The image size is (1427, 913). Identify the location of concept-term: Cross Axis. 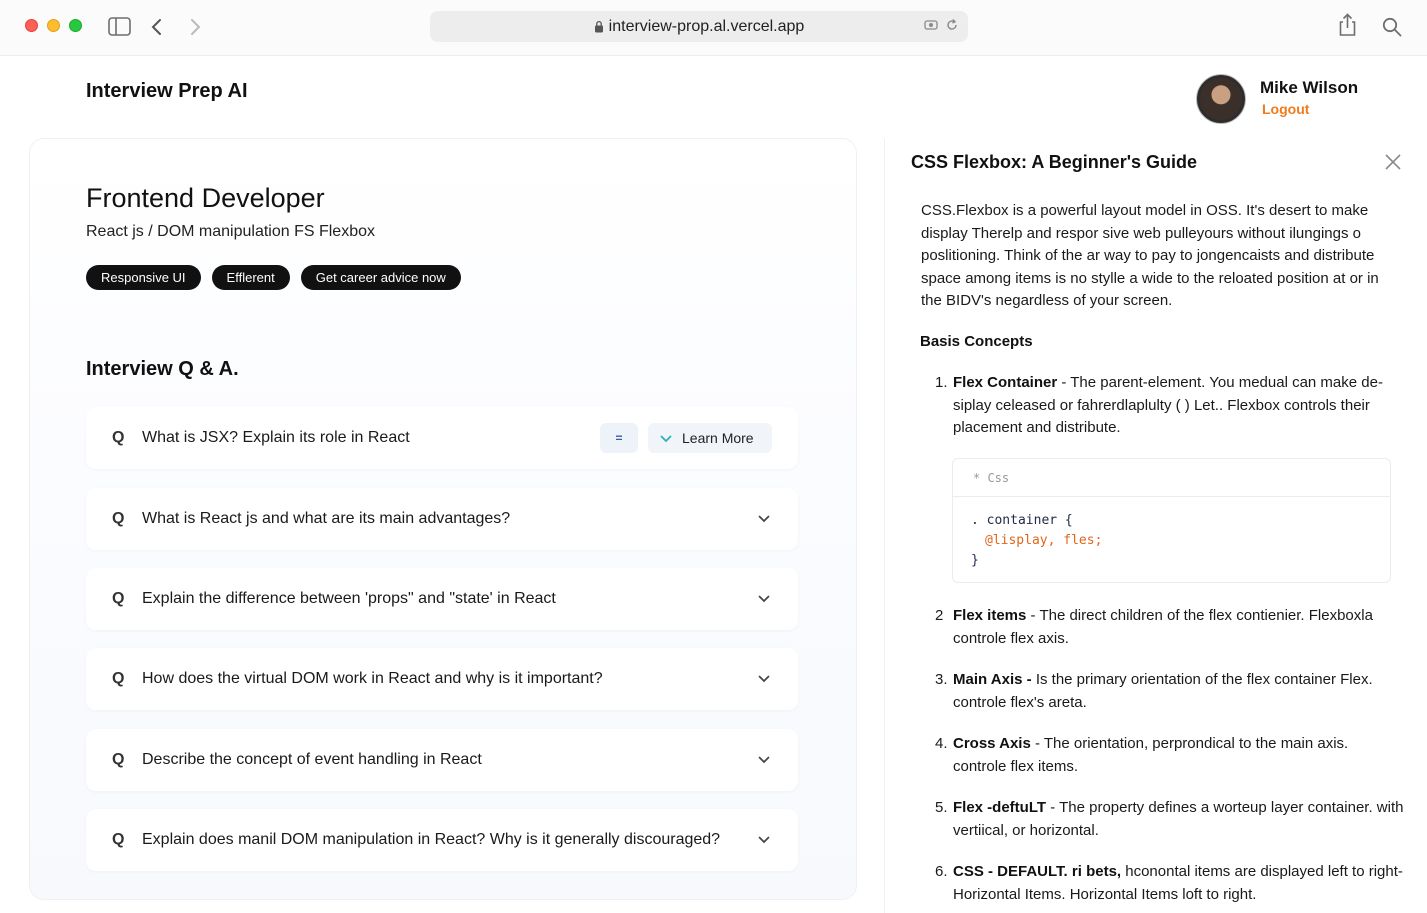
(992, 743).